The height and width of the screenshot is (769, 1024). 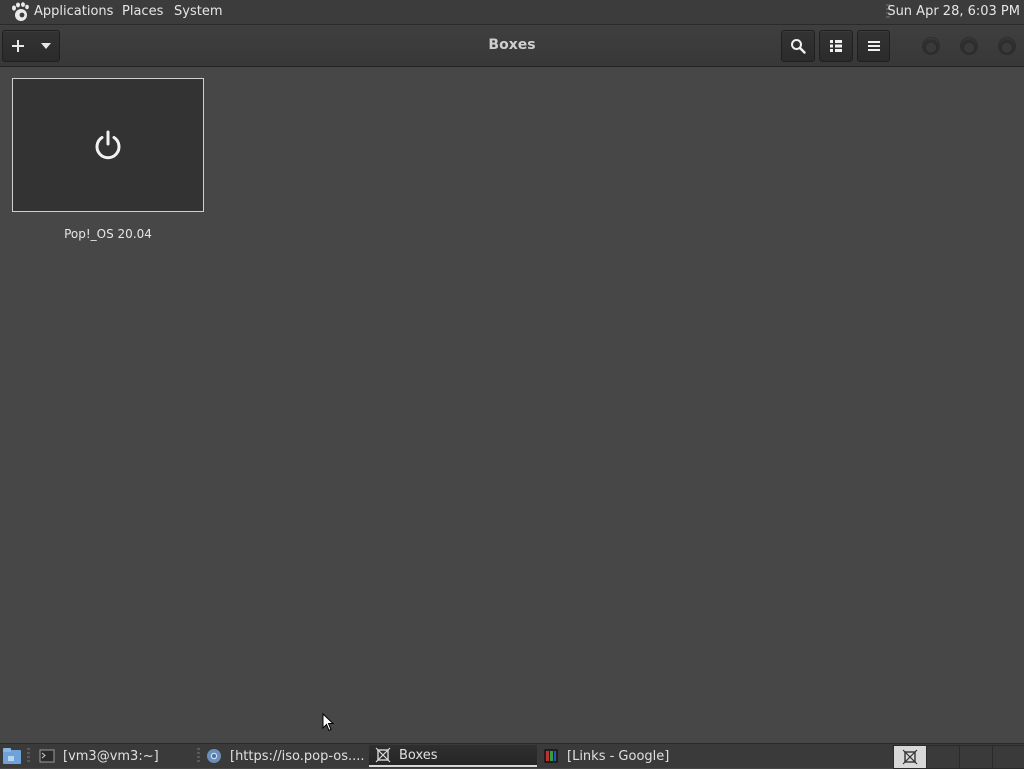 I want to click on task-links: [Links - Google], so click(x=622, y=756).